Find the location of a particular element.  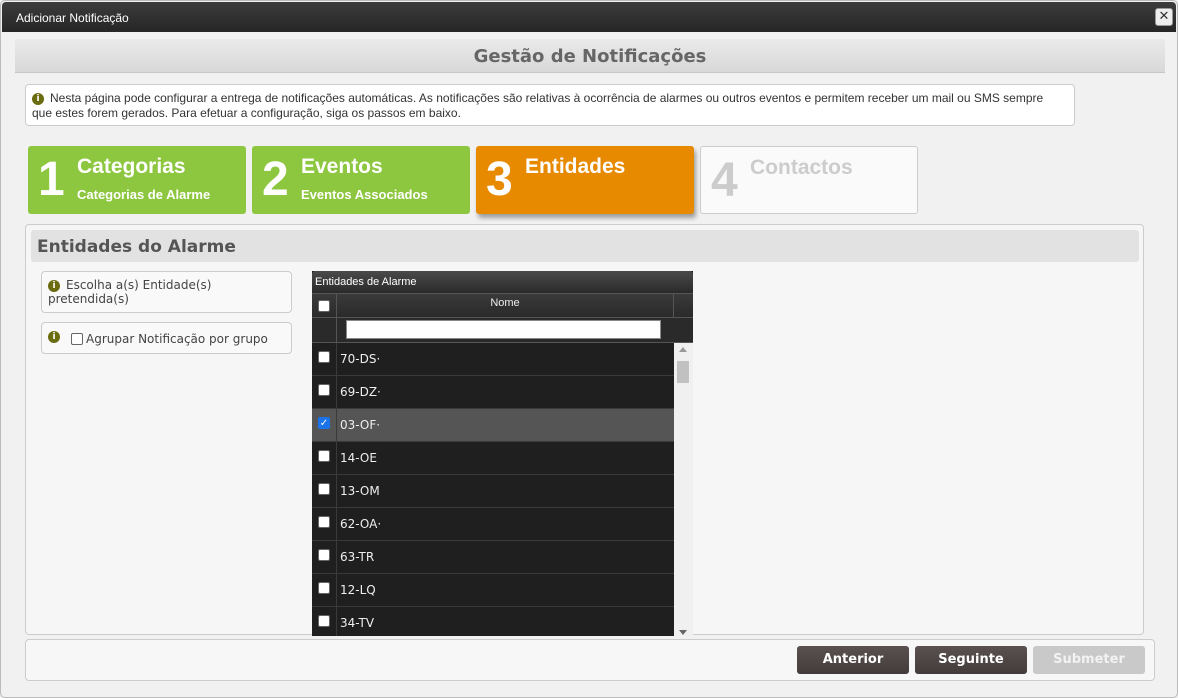

step-sublabel: Categorias de Alarme is located at coordinates (144, 194).